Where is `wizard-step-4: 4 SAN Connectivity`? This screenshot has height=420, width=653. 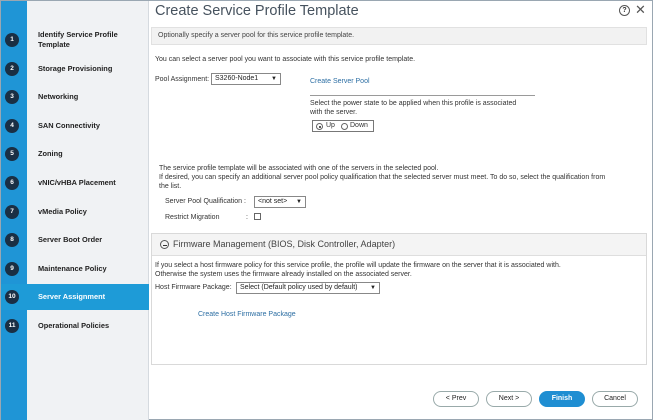
wizard-step-4: 4 SAN Connectivity is located at coordinates (75, 126).